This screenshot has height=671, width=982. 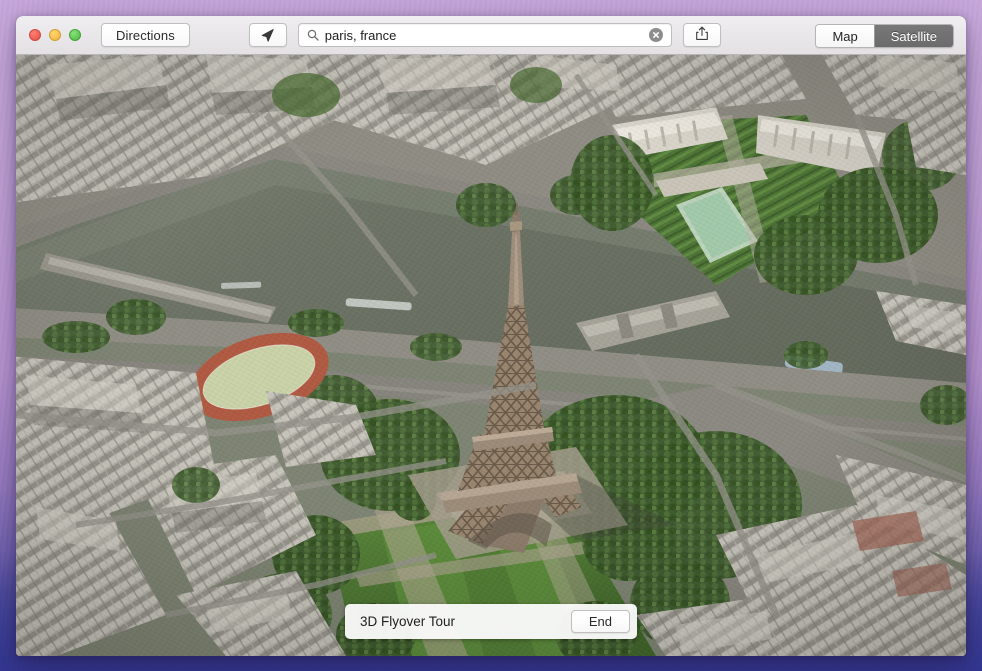 I want to click on share-icon, so click(x=702, y=35).